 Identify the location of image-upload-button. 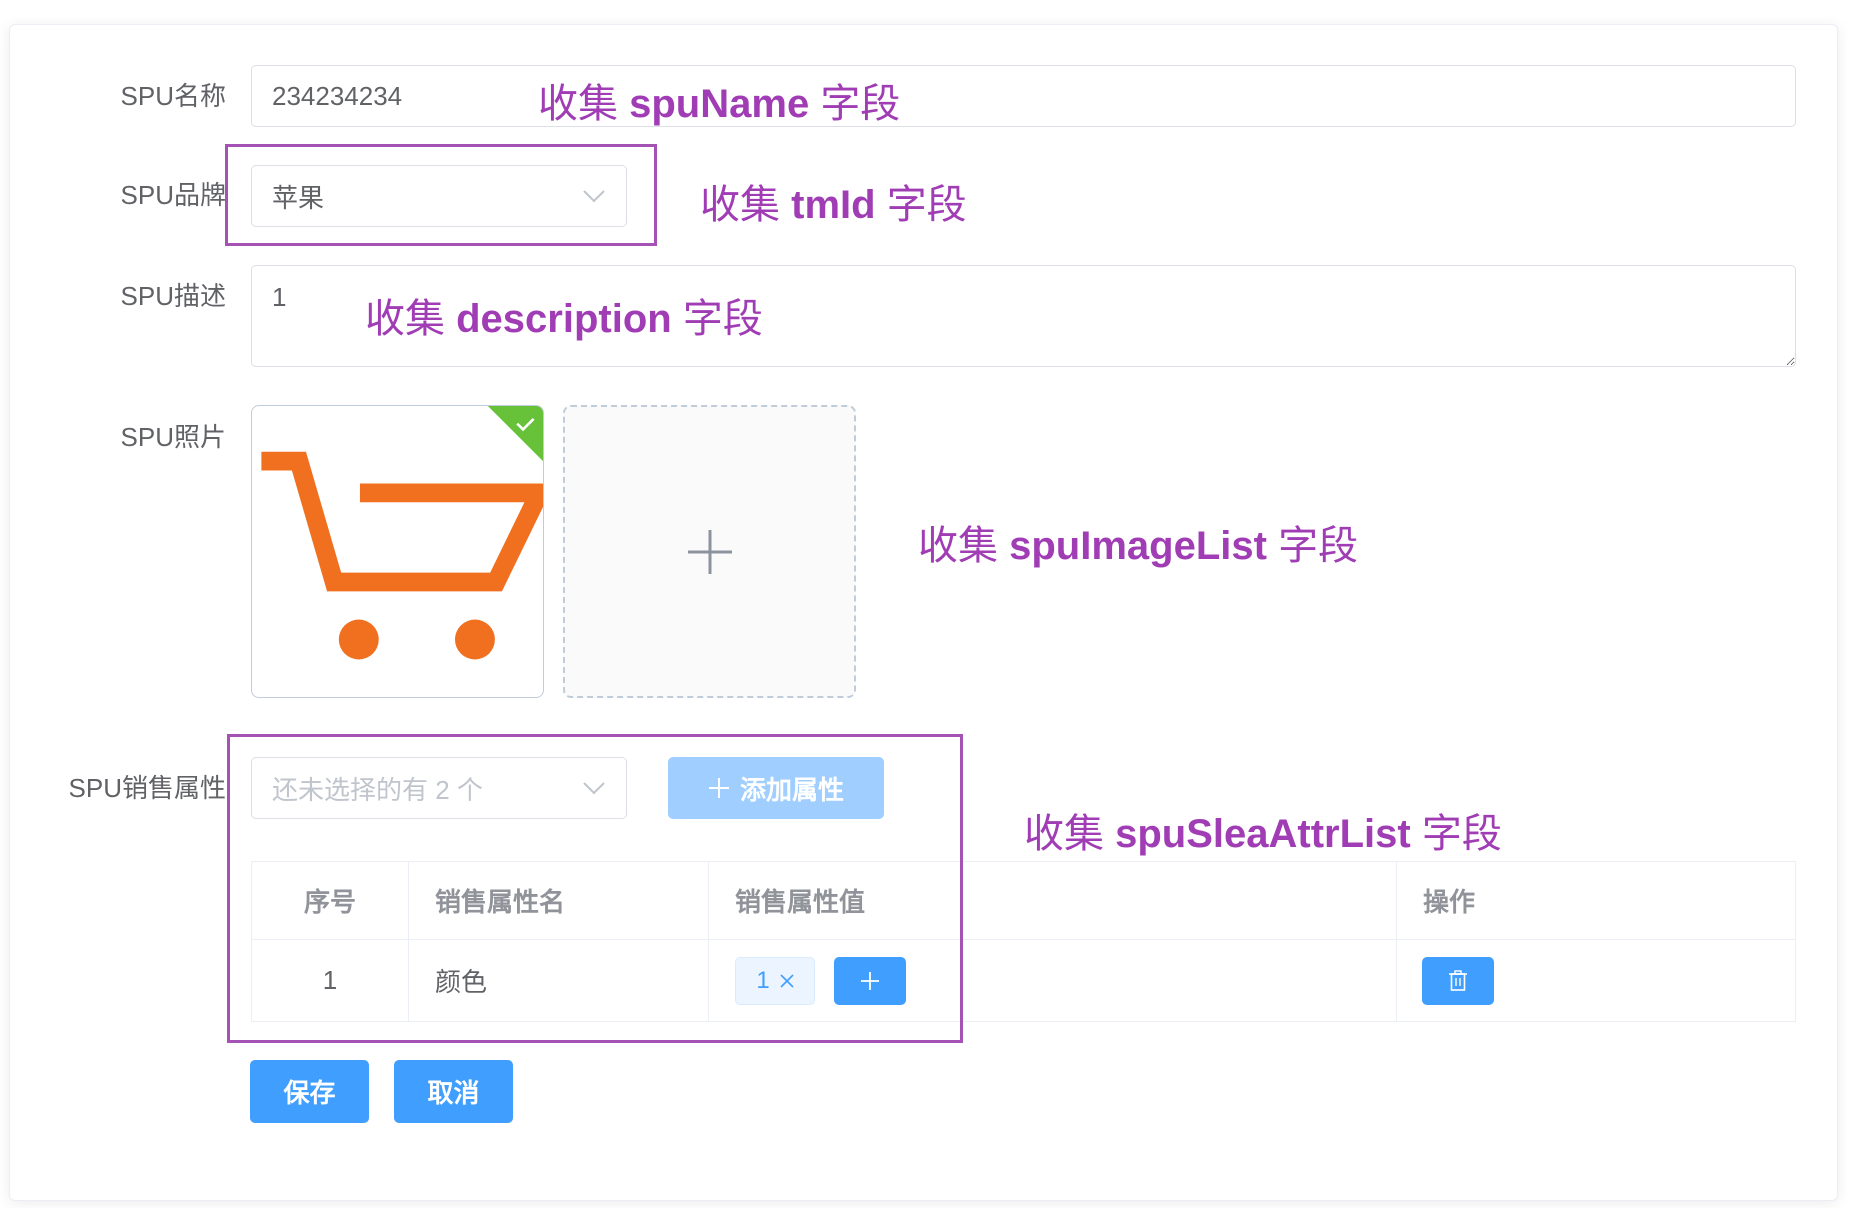
(709, 551).